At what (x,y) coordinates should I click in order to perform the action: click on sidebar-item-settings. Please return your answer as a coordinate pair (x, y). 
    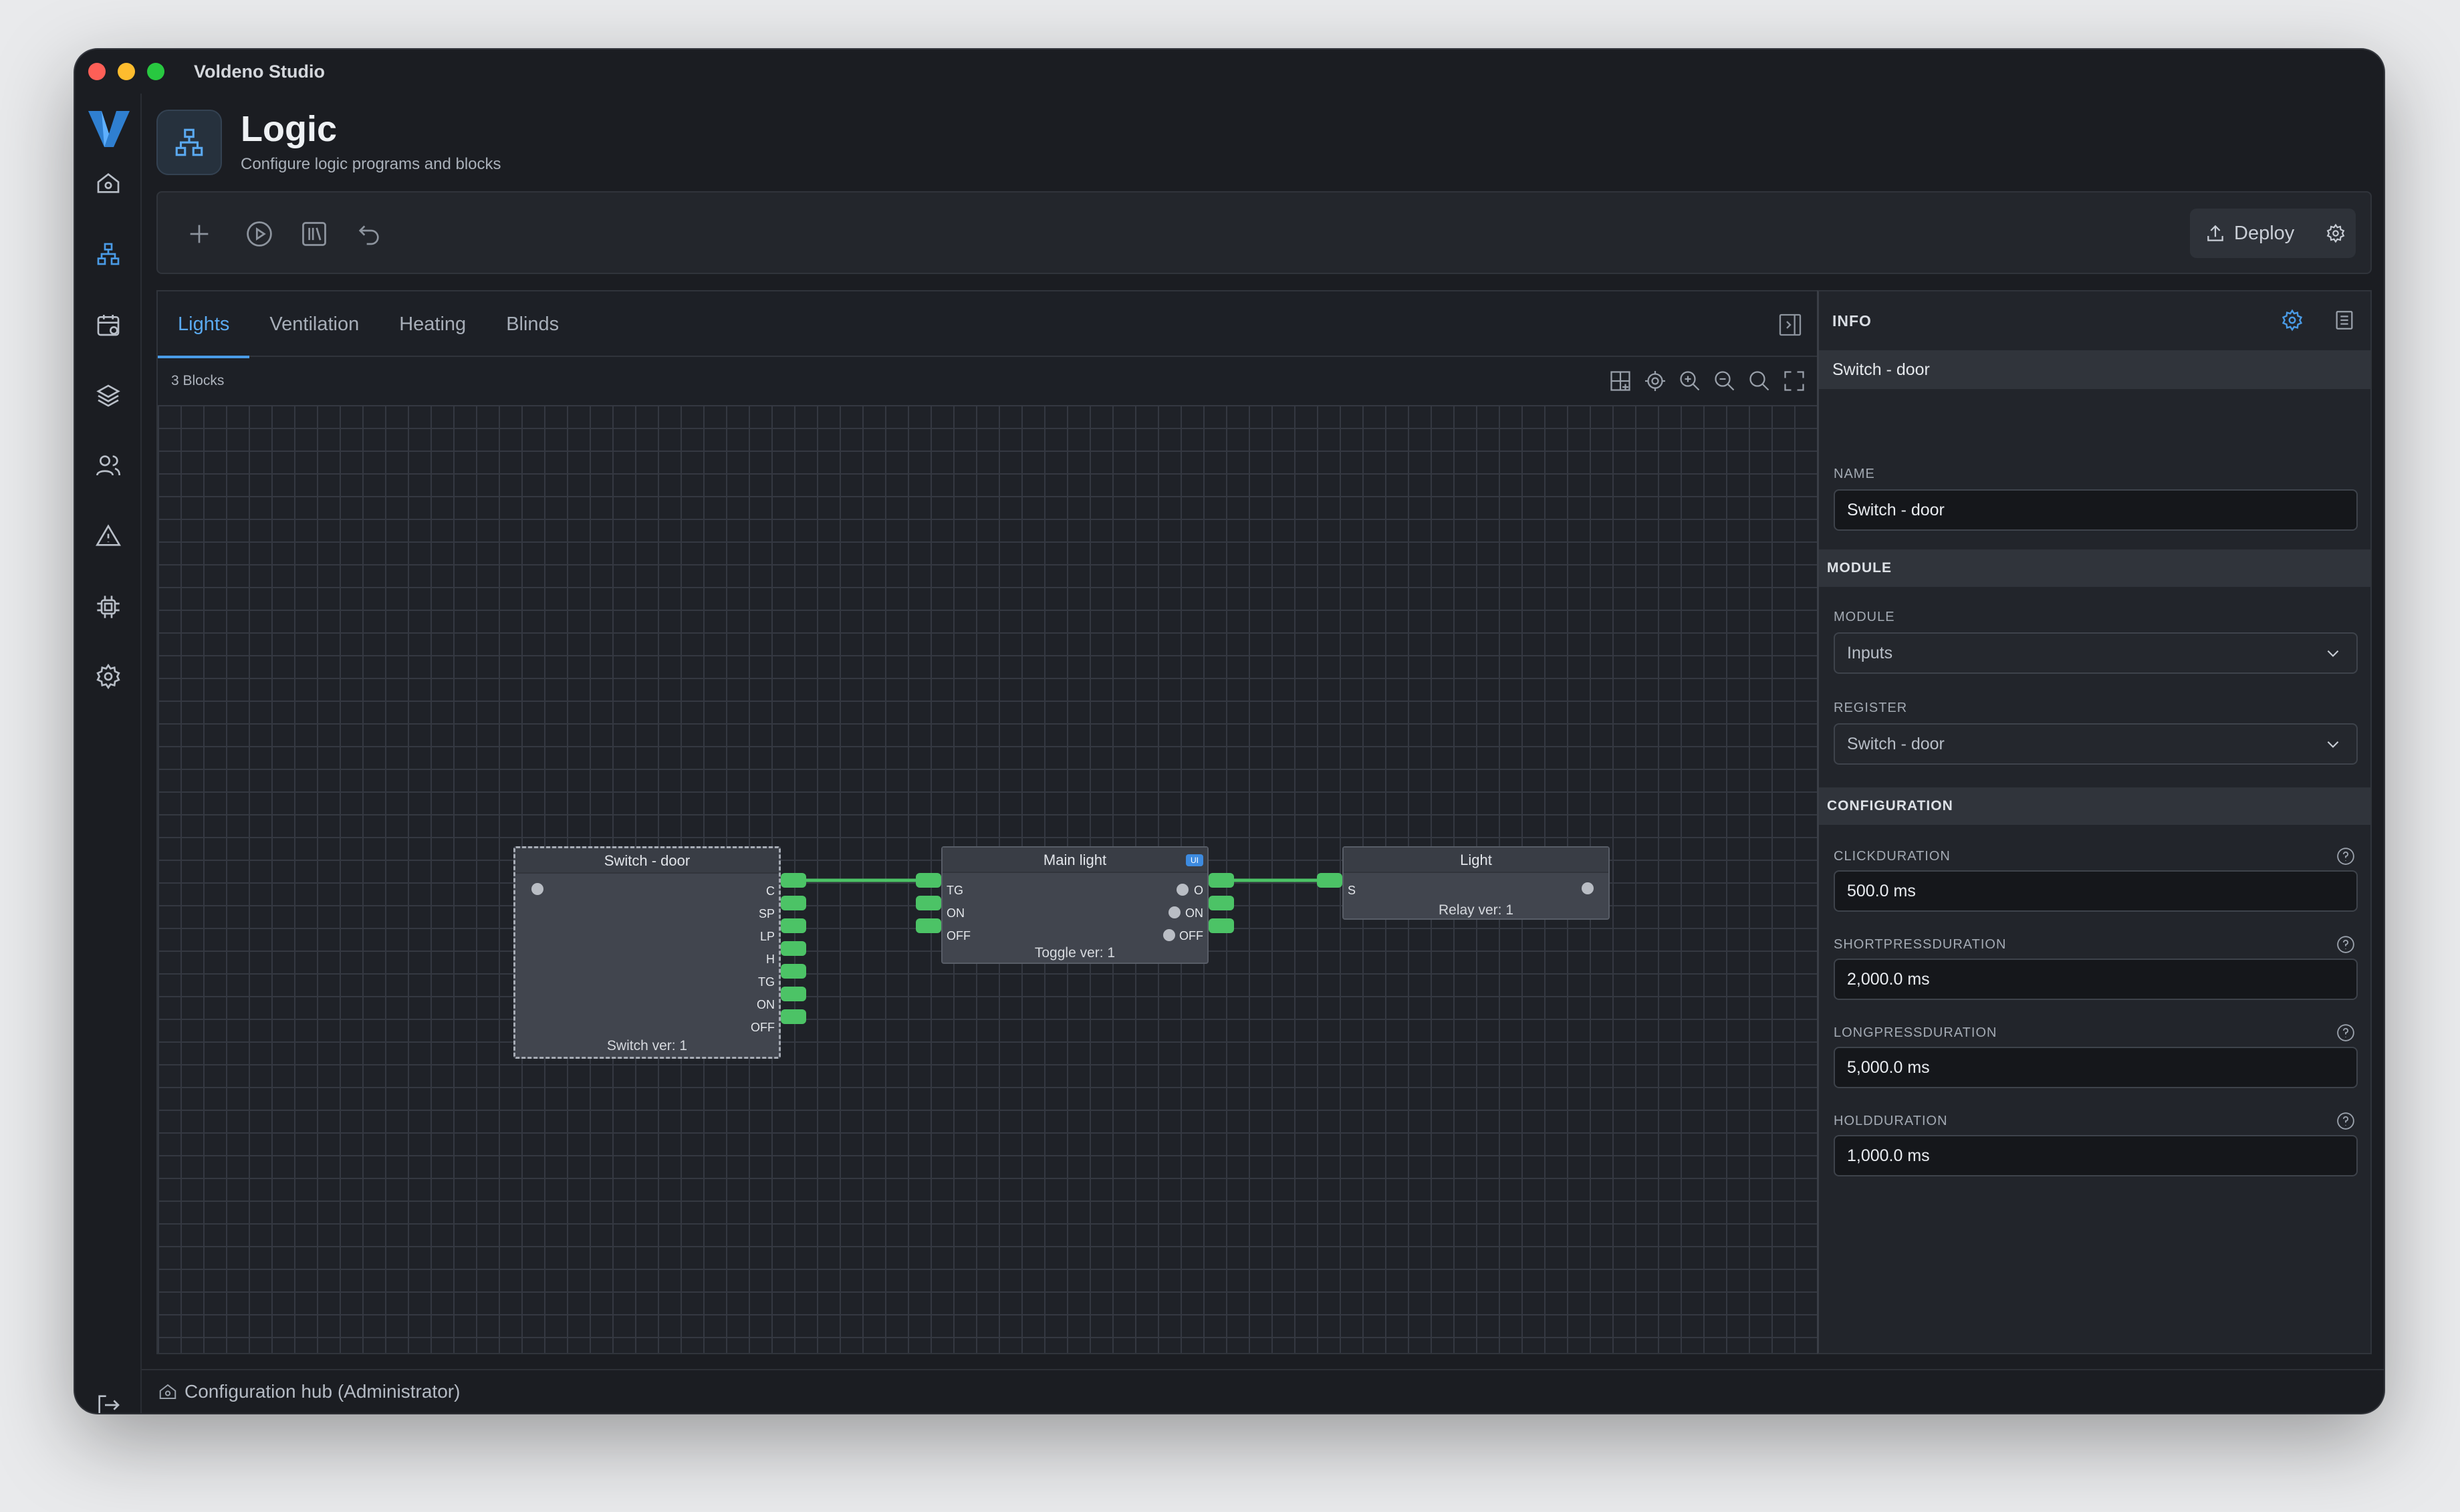
    Looking at the image, I should click on (108, 676).